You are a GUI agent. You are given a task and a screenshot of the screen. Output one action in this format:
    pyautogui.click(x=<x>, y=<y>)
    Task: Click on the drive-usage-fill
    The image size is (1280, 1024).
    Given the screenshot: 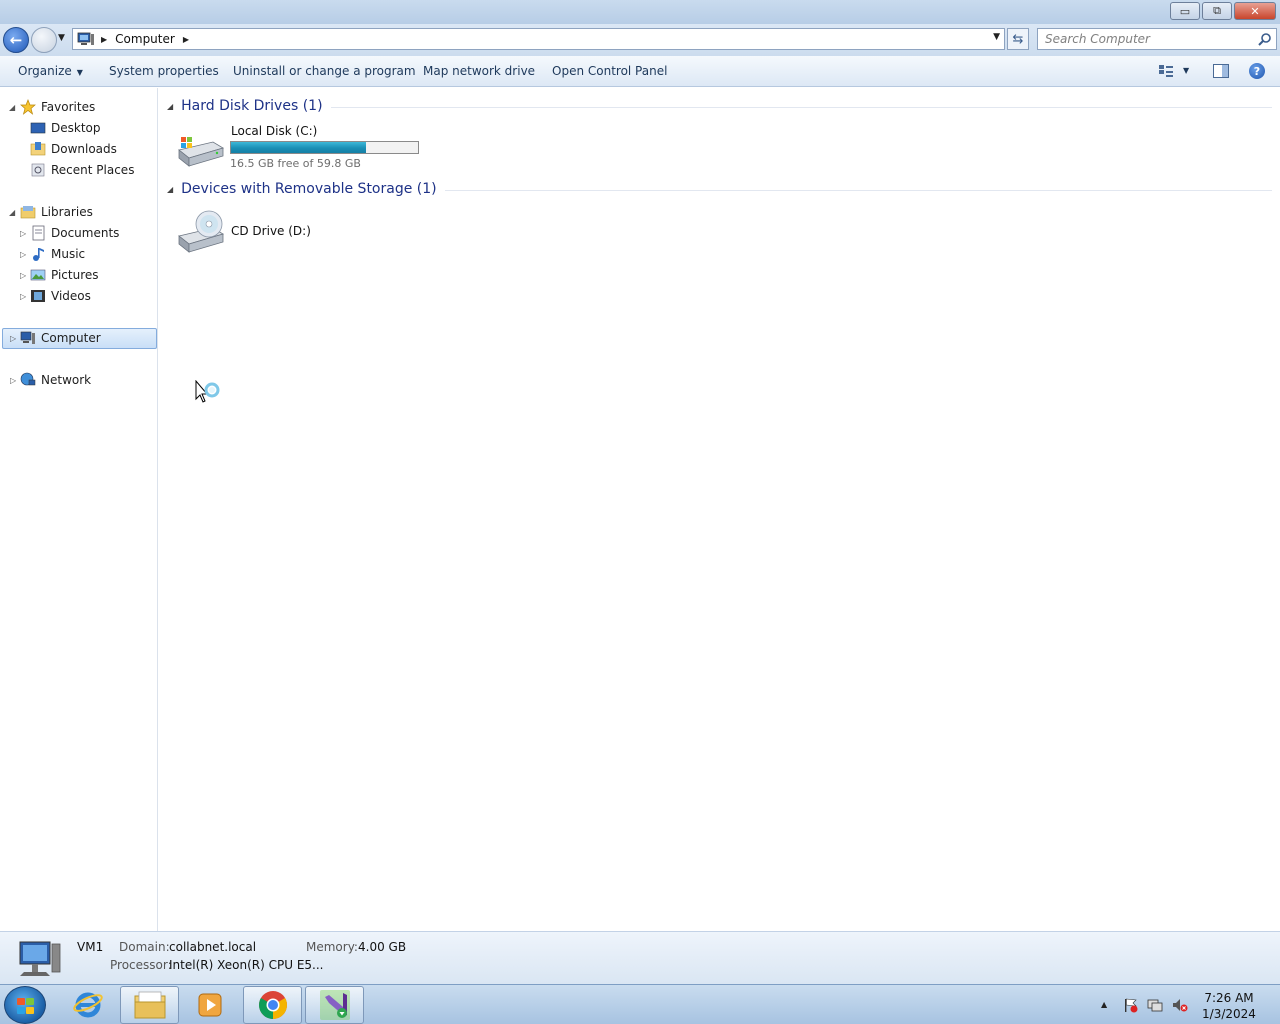 What is the action you would take?
    pyautogui.click(x=298, y=147)
    